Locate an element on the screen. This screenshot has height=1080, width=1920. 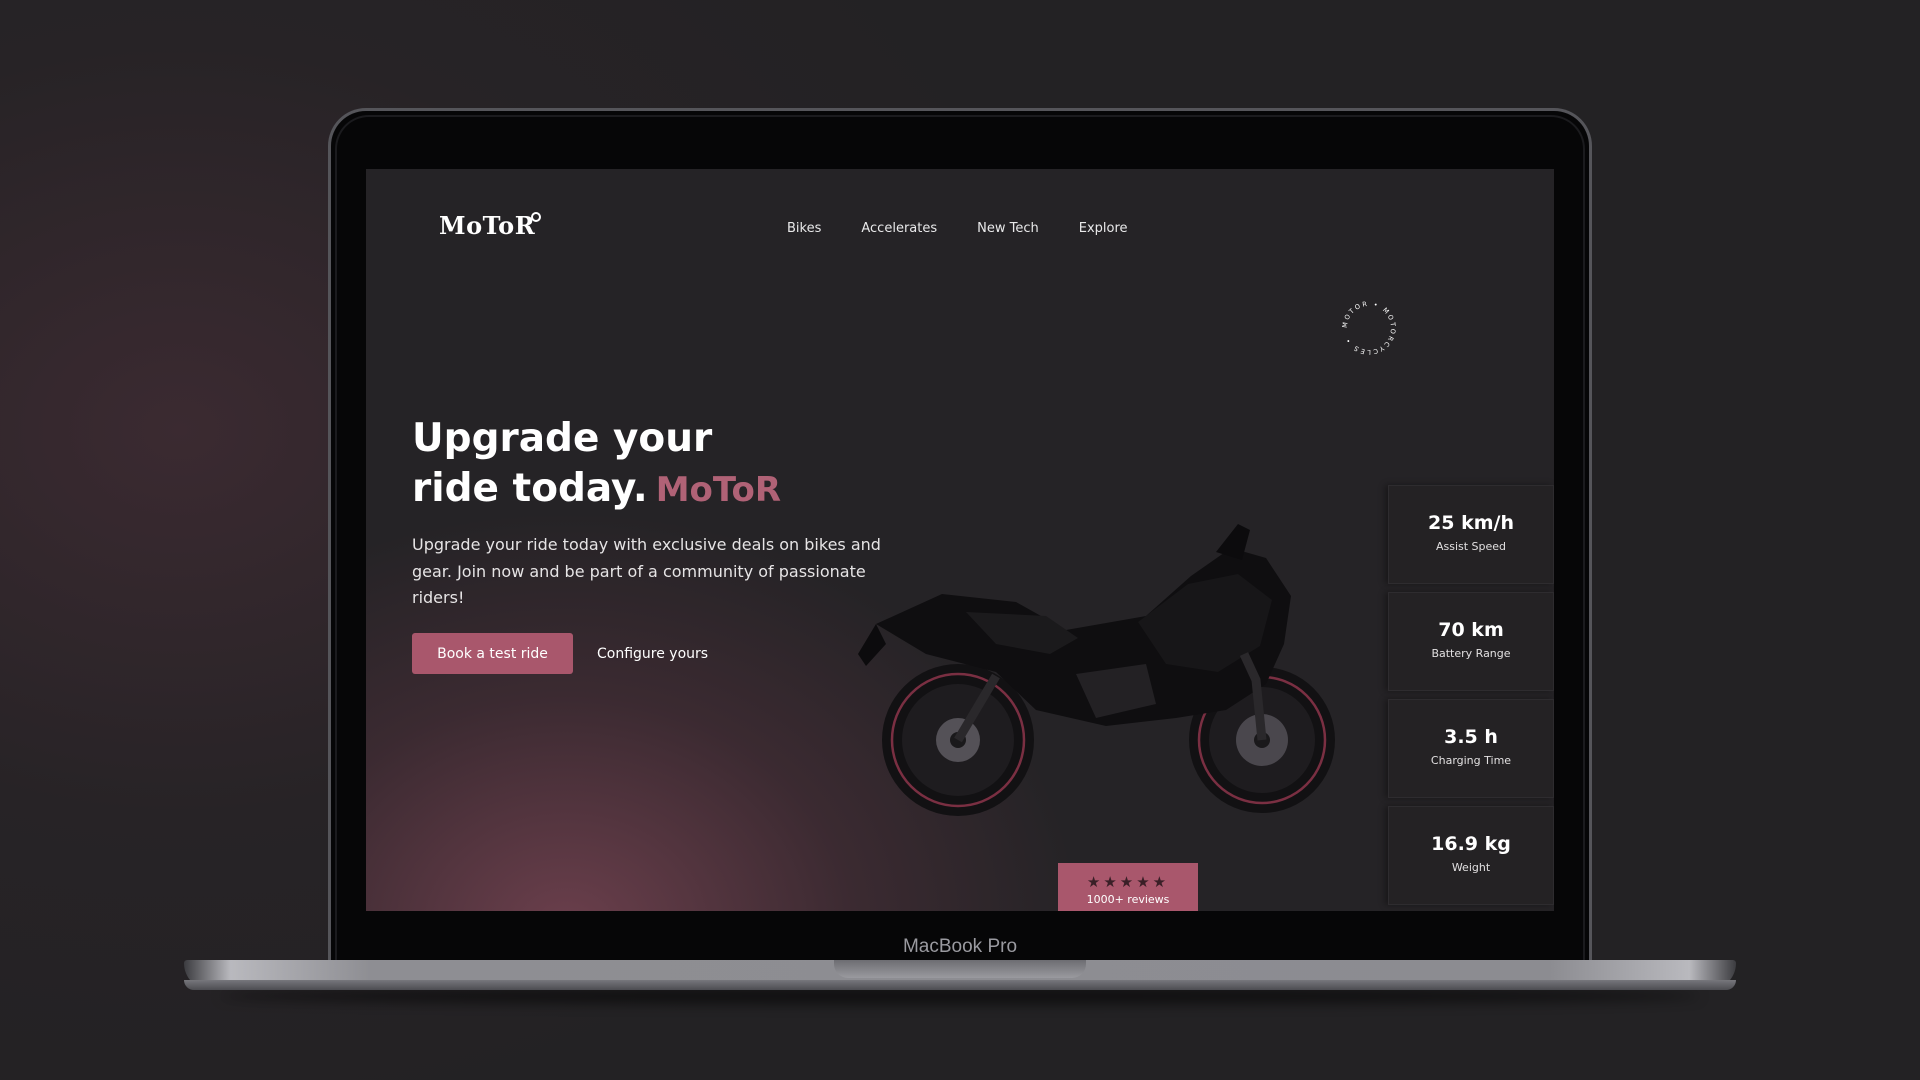
spec-value: 25 km/h is located at coordinates (1471, 523).